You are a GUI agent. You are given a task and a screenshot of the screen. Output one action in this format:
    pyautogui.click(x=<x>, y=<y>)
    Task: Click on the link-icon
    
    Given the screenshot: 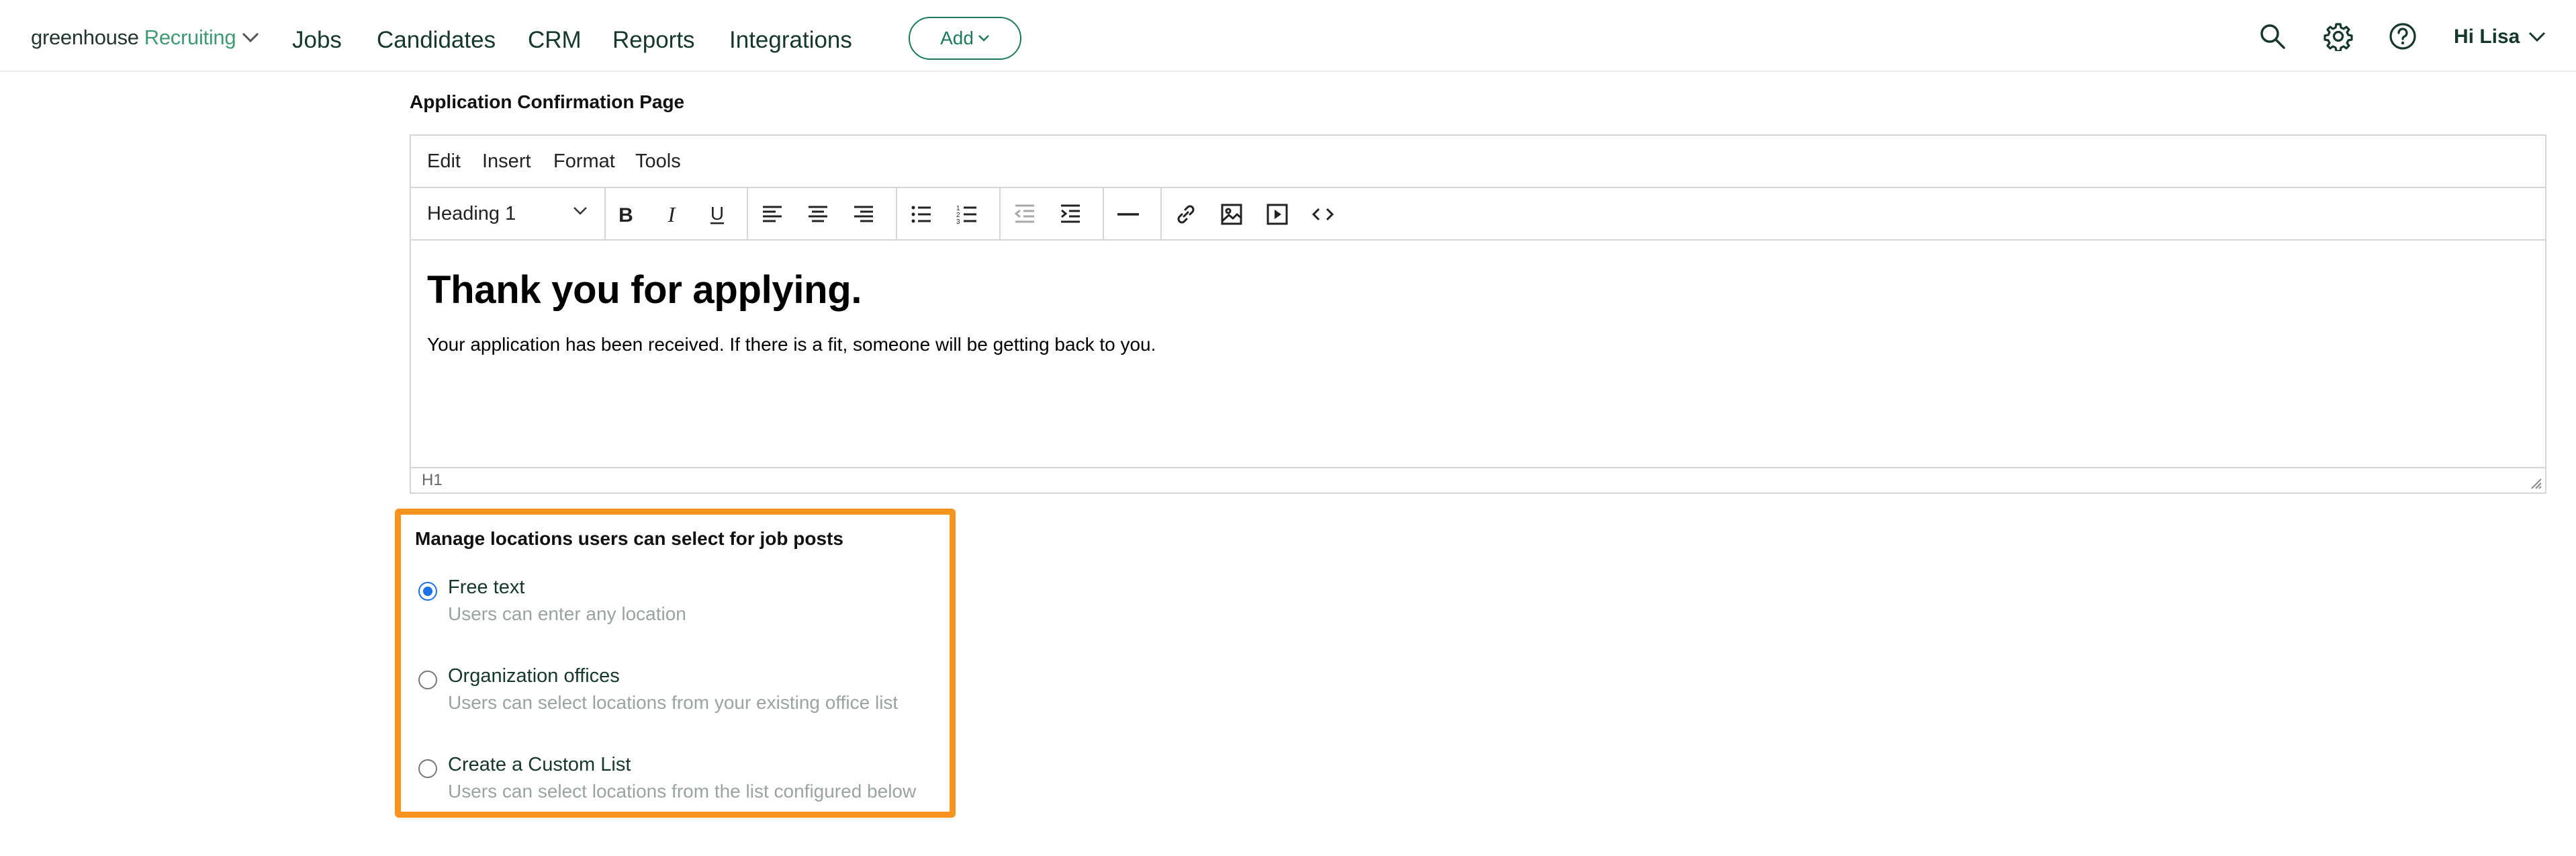 What is the action you would take?
    pyautogui.click(x=1185, y=214)
    